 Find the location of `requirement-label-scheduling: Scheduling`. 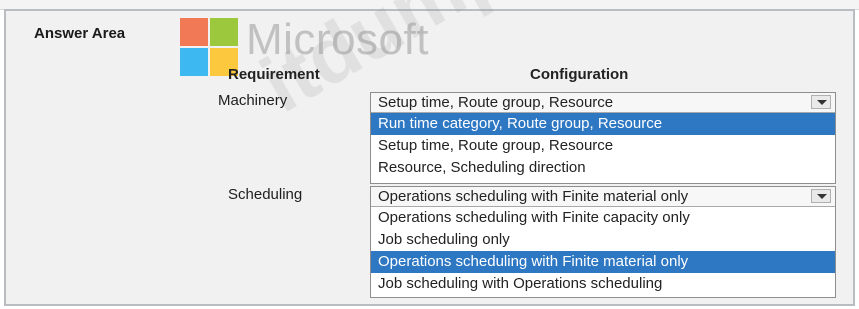

requirement-label-scheduling: Scheduling is located at coordinates (265, 194).